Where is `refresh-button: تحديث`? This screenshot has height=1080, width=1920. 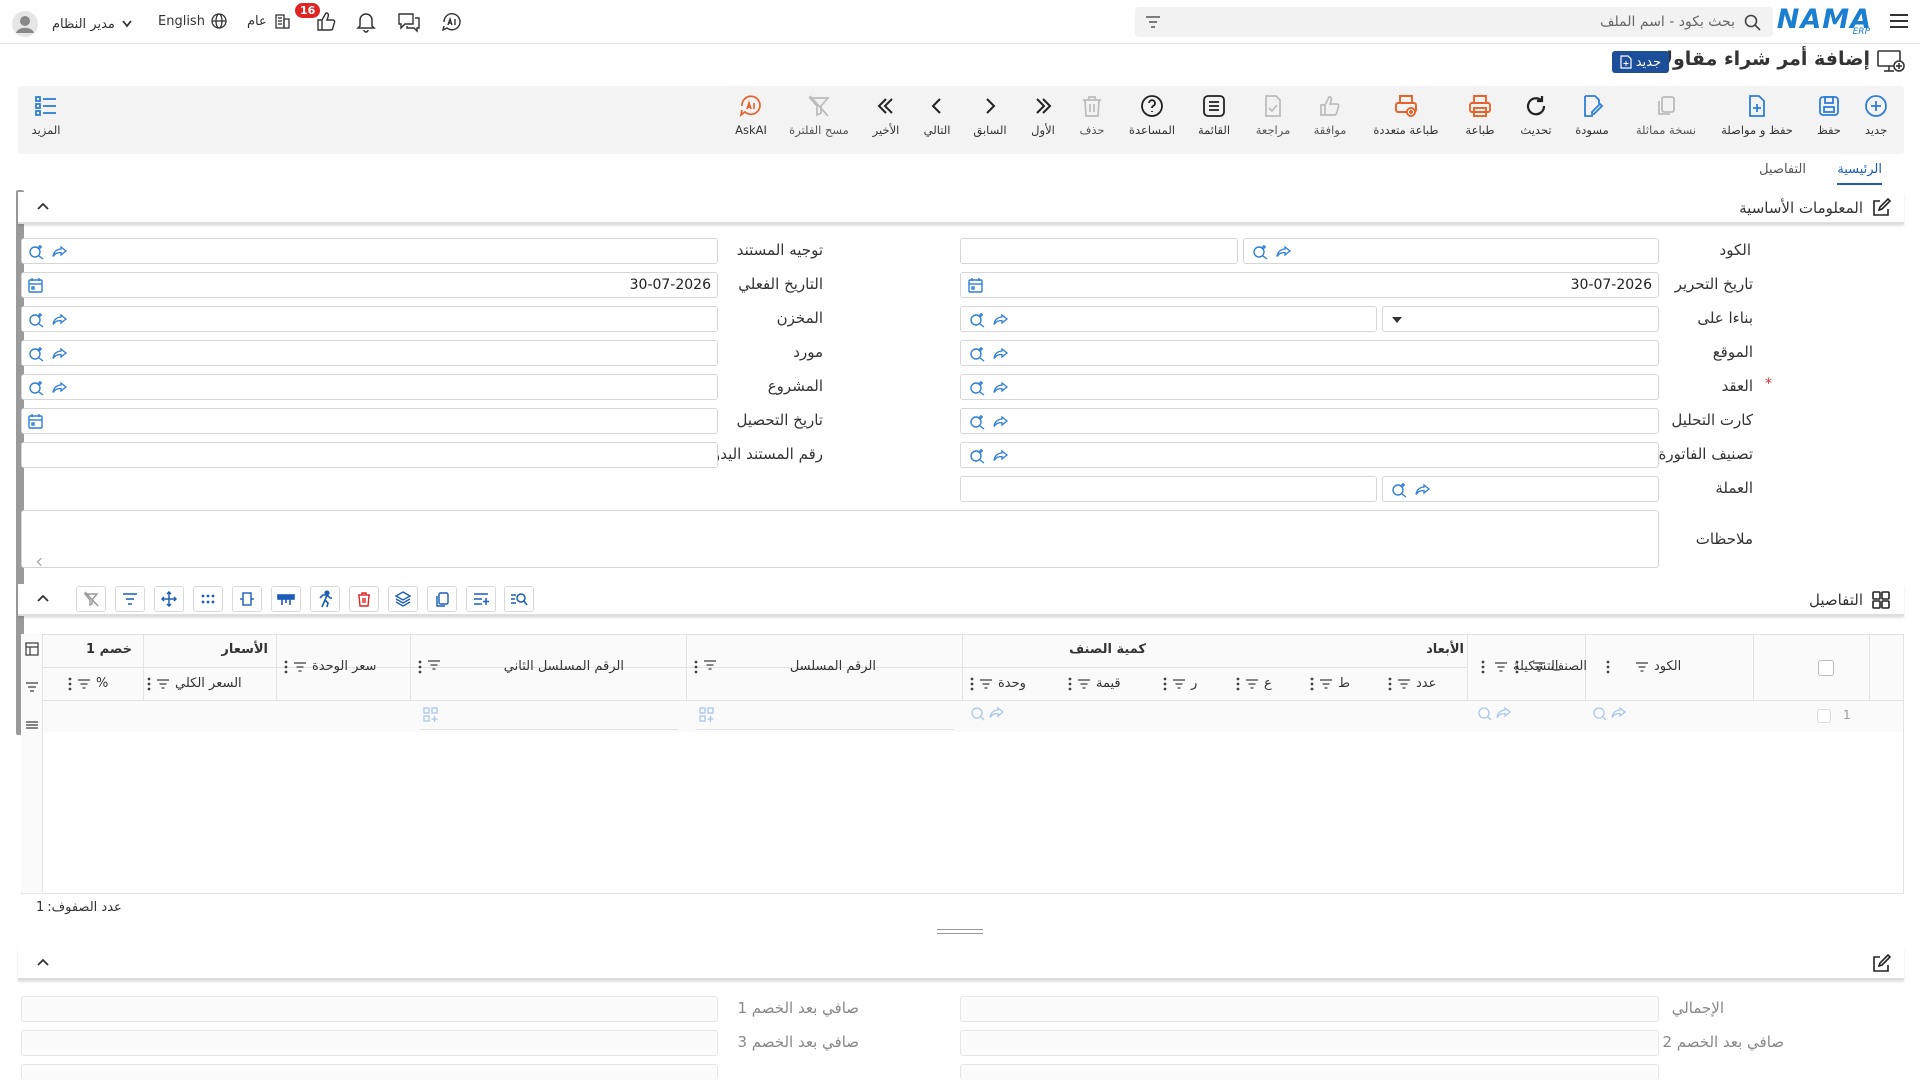 refresh-button: تحديث is located at coordinates (1536, 115).